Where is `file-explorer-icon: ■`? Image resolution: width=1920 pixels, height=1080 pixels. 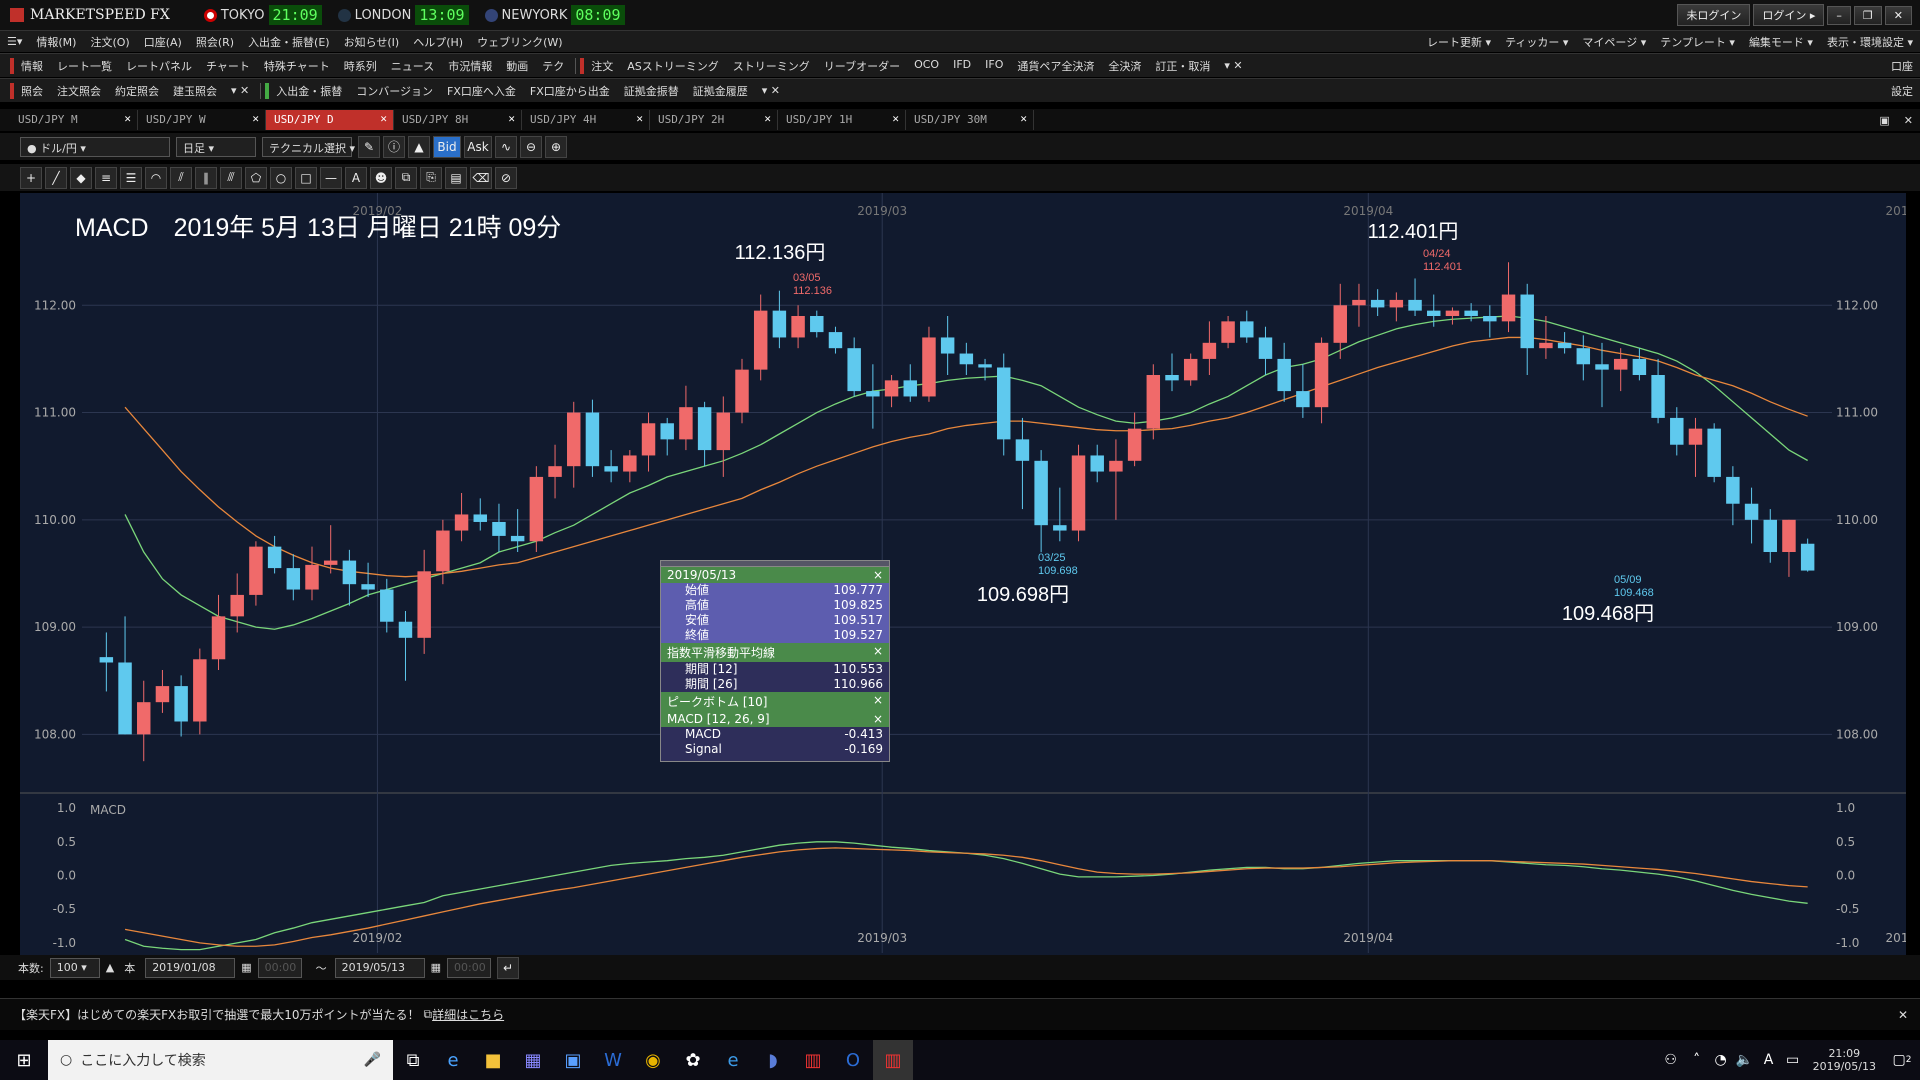
file-explorer-icon: ■ is located at coordinates (493, 1060).